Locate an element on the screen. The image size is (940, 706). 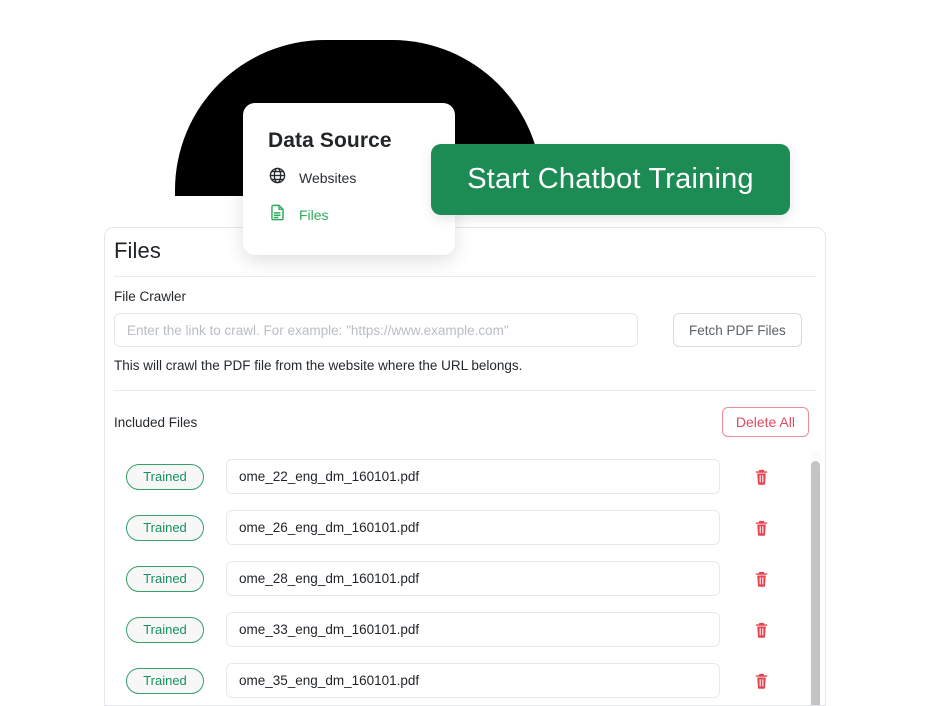
file-list-scrollbar-thumb is located at coordinates (815, 583).